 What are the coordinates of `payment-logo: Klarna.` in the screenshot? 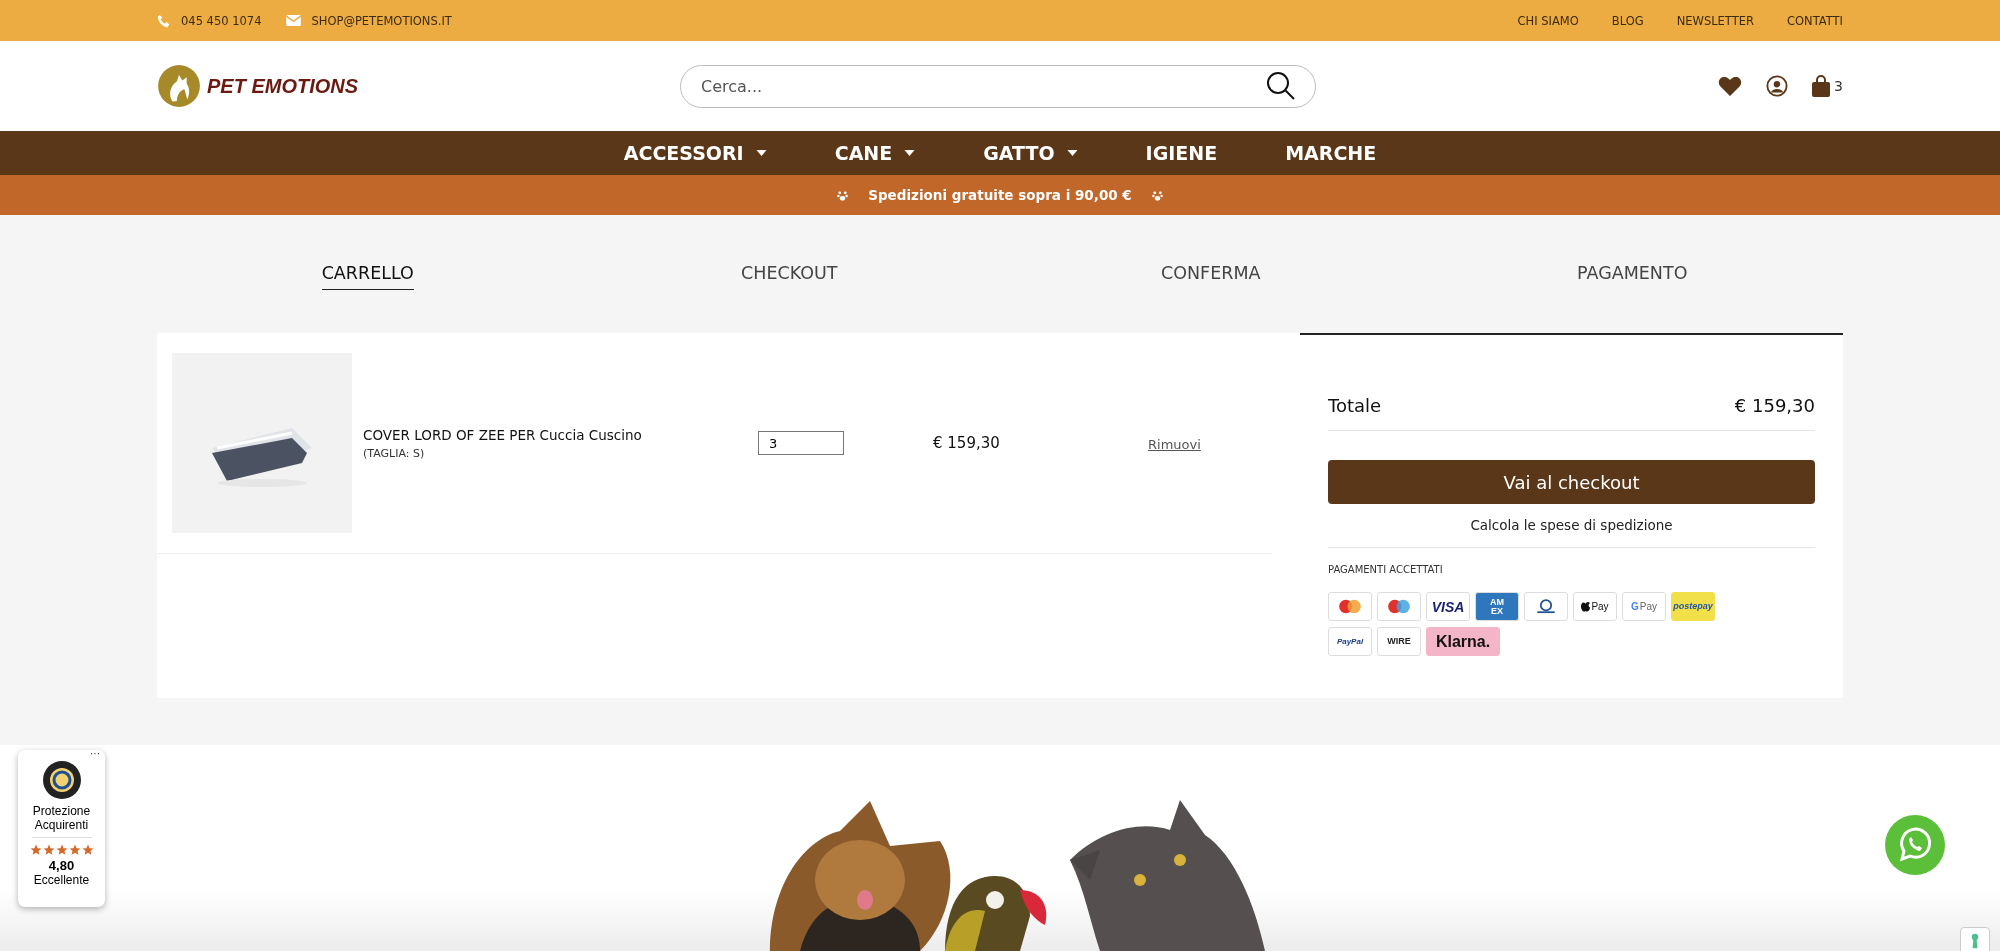 It's located at (1463, 641).